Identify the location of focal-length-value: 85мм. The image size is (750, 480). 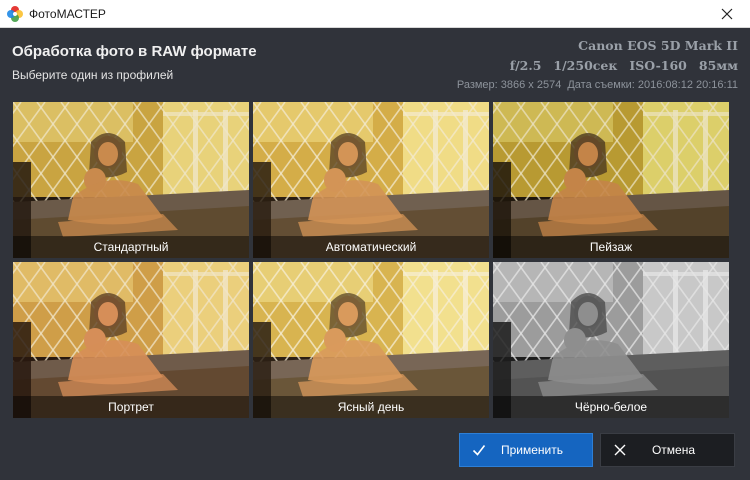
(718, 65).